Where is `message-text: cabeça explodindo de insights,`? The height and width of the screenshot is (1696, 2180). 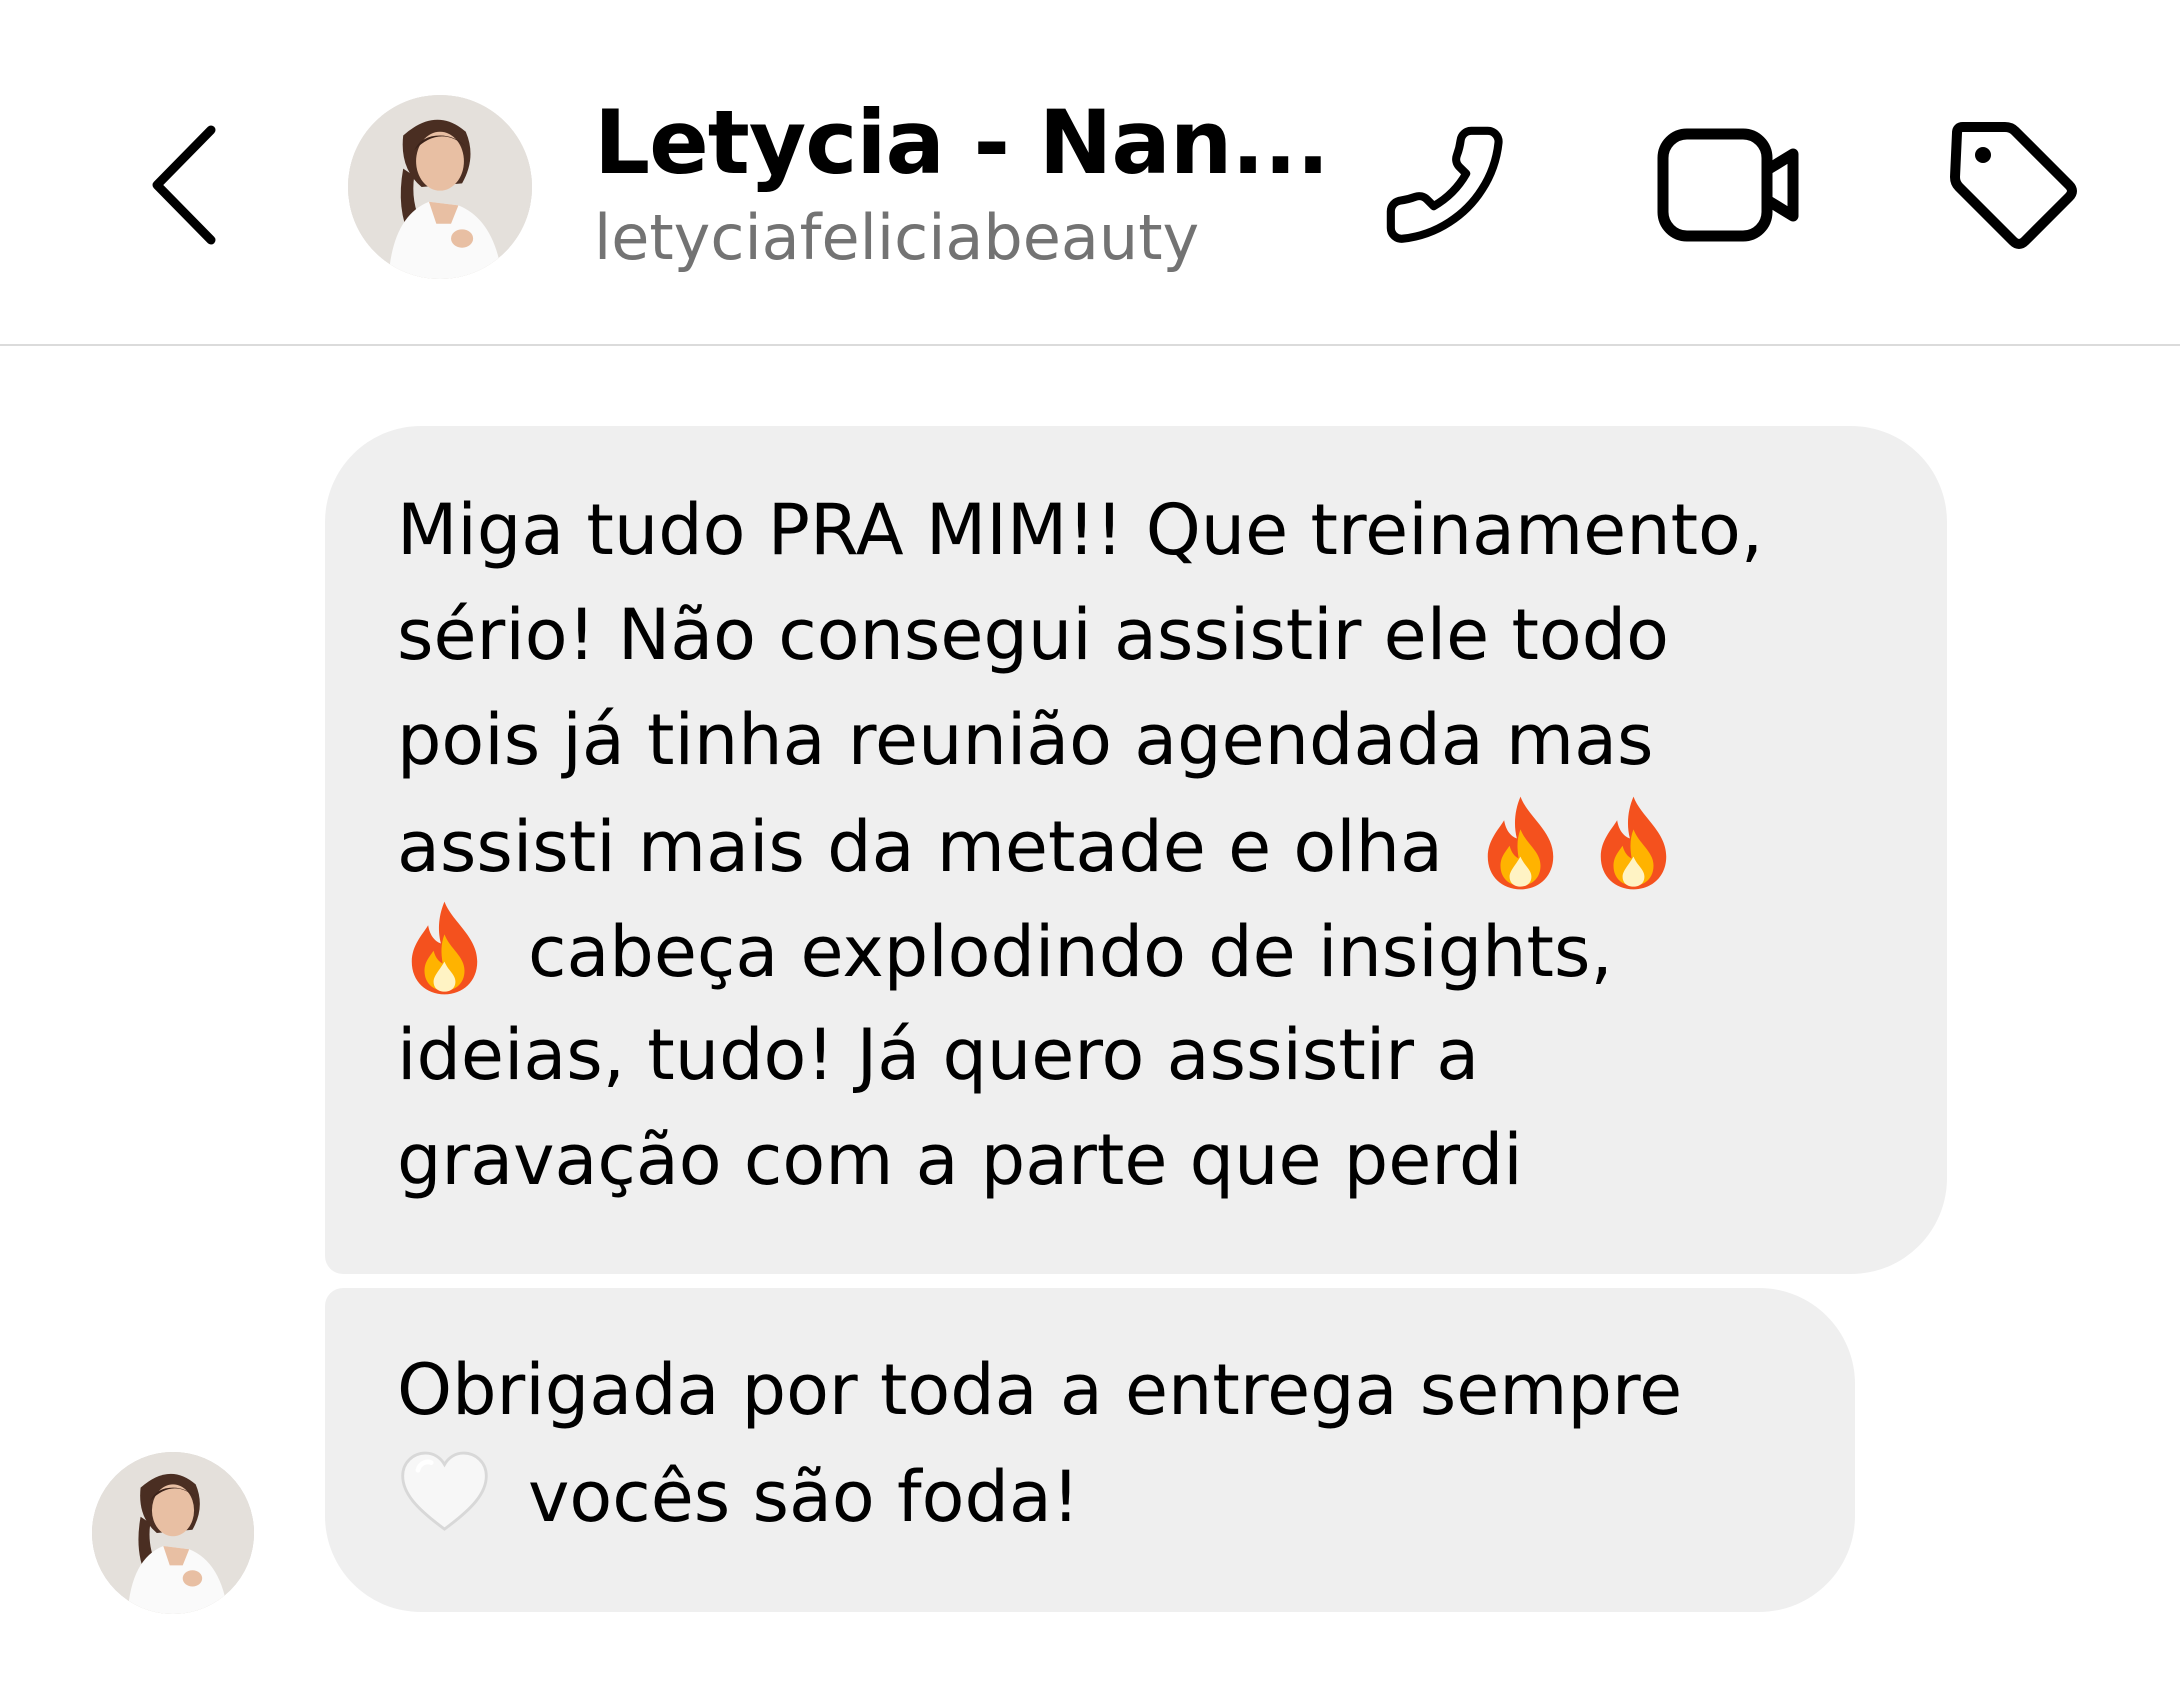
message-text: cabeça explodindo de insights, is located at coordinates (1070, 952).